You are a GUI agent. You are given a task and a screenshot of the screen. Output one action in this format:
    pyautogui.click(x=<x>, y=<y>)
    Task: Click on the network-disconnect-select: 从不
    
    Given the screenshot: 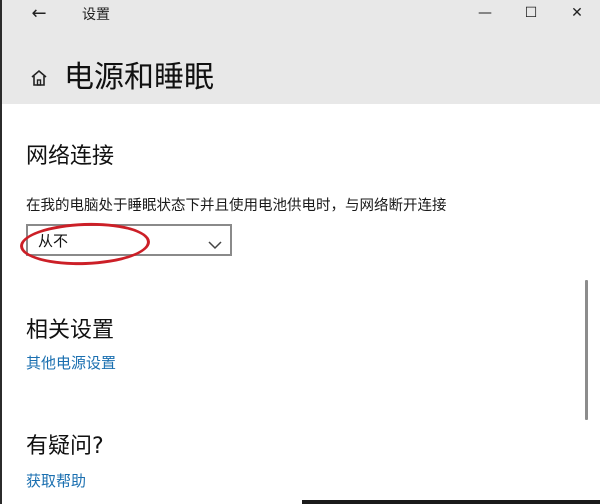 What is the action you would take?
    pyautogui.click(x=129, y=240)
    